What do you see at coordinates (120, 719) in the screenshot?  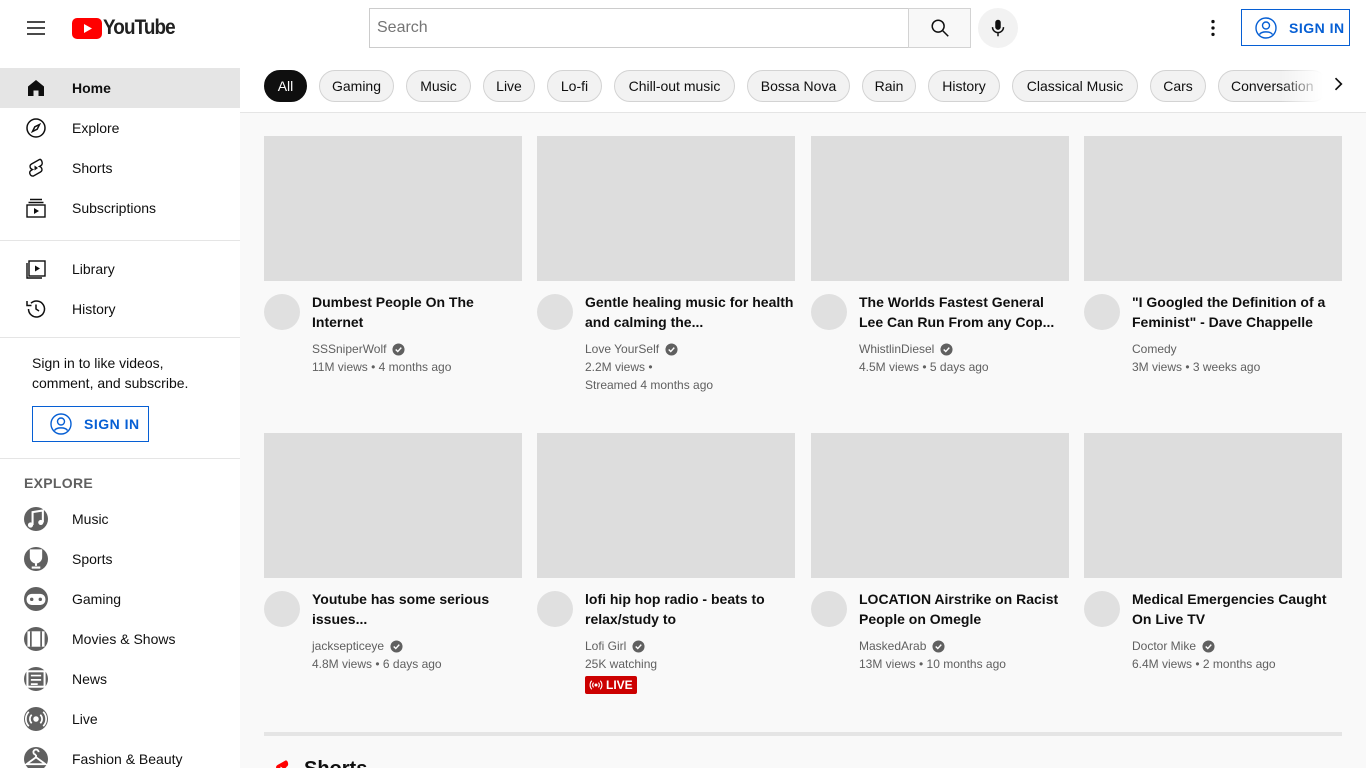 I see `sidebar-item-live: Live` at bounding box center [120, 719].